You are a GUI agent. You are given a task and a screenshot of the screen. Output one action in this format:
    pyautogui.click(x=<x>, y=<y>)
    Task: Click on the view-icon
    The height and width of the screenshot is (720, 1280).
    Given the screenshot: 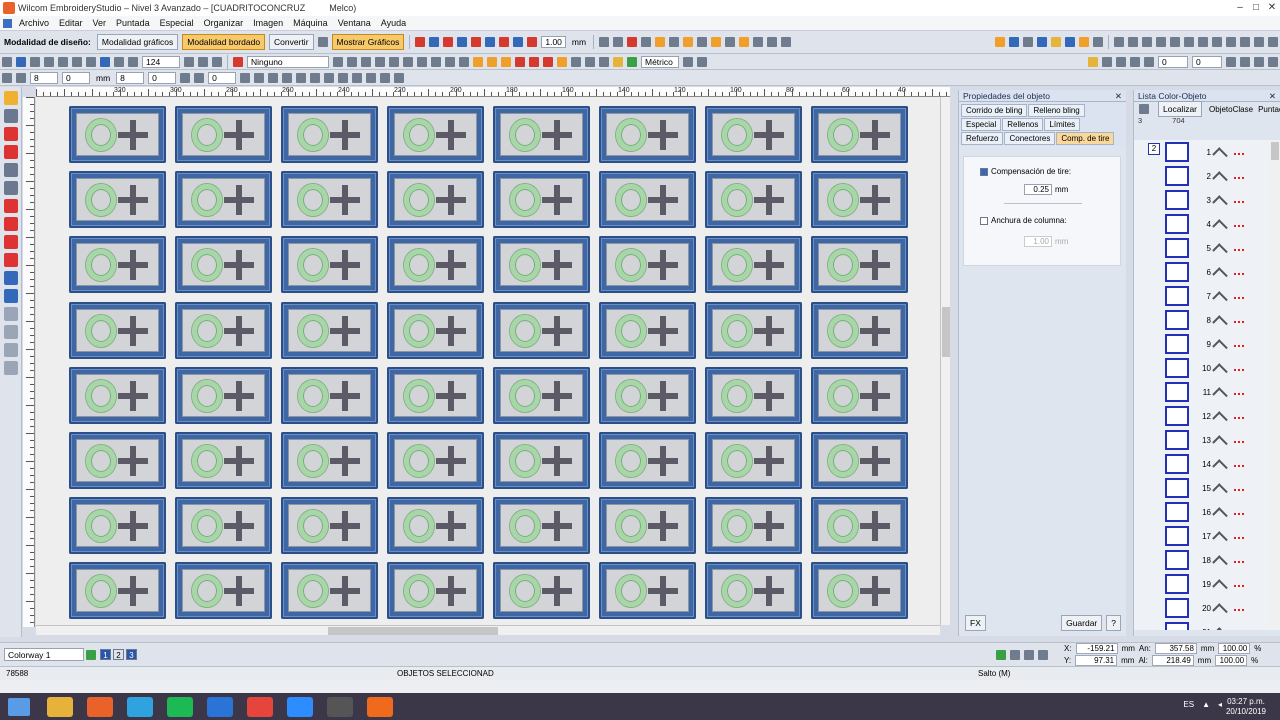 What is the action you would take?
    pyautogui.click(x=1014, y=42)
    